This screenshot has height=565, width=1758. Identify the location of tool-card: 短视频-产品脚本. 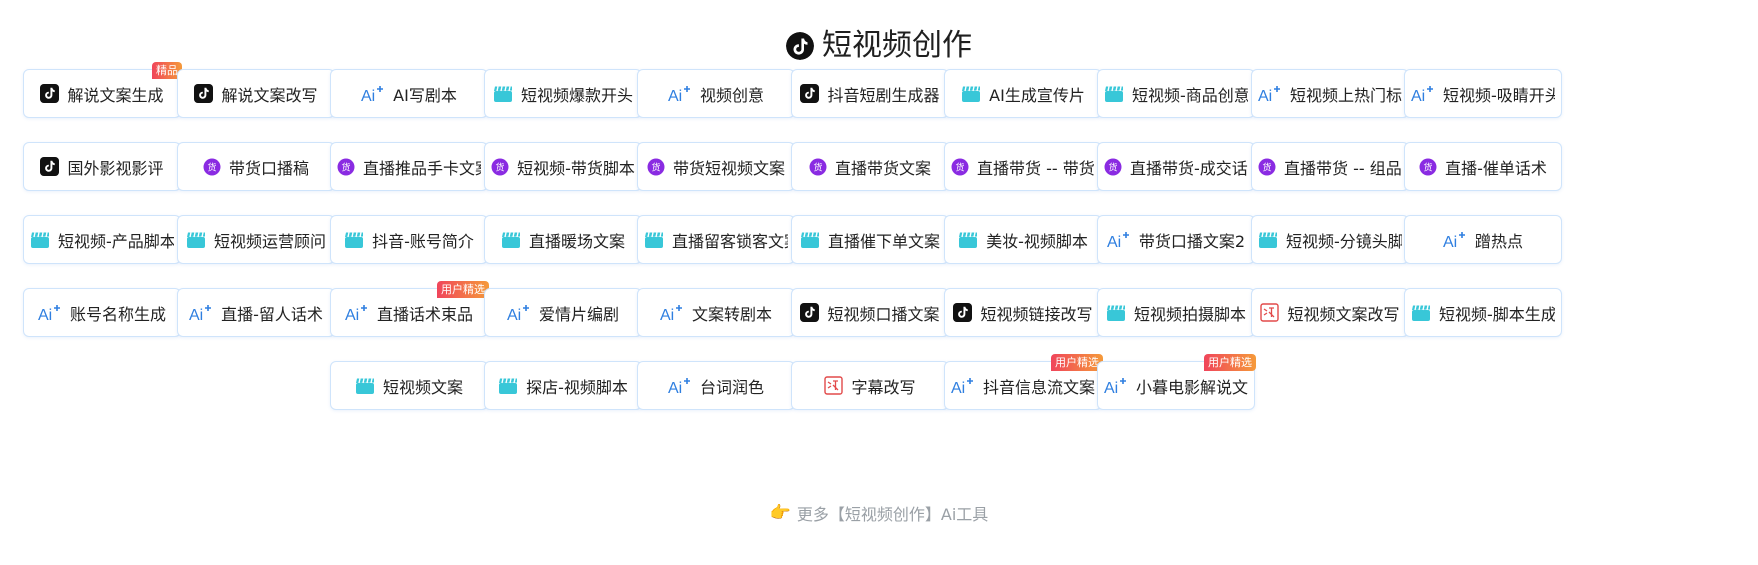
(102, 239).